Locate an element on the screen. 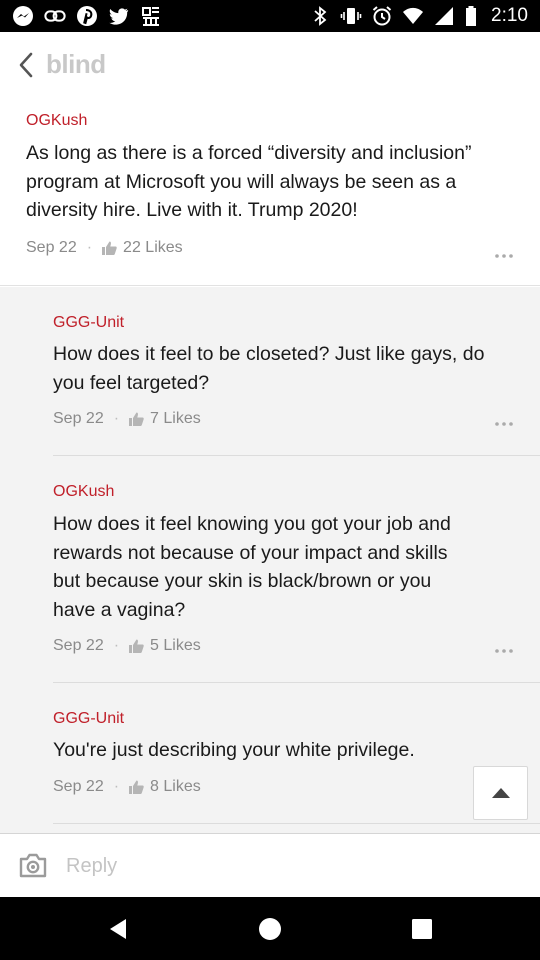 This screenshot has height=960, width=540. chevron-left-icon is located at coordinates (27, 65).